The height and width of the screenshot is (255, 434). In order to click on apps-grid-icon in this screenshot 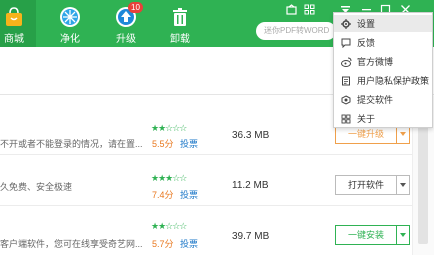, I will do `click(309, 9)`.